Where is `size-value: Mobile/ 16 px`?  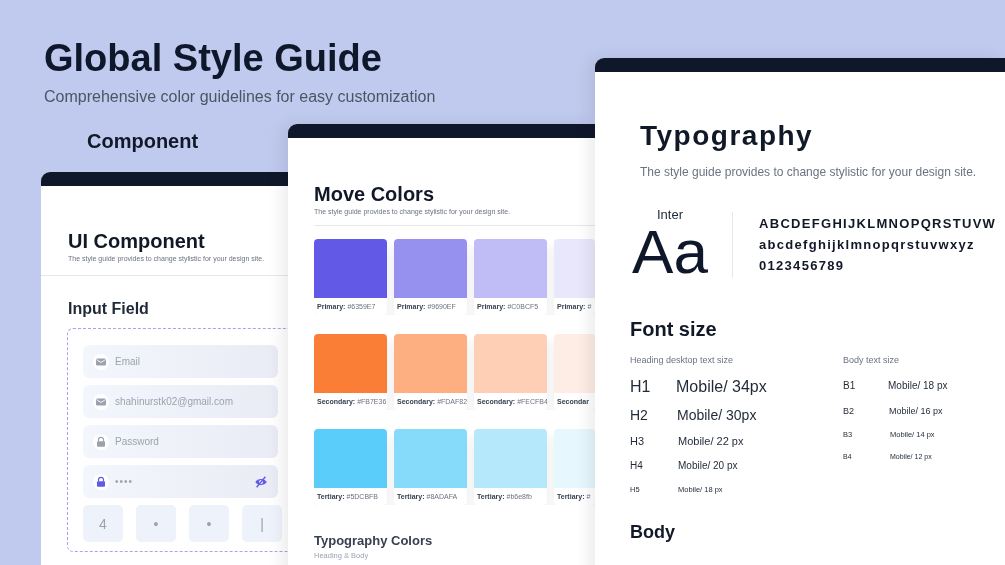
size-value: Mobile/ 16 px is located at coordinates (916, 410).